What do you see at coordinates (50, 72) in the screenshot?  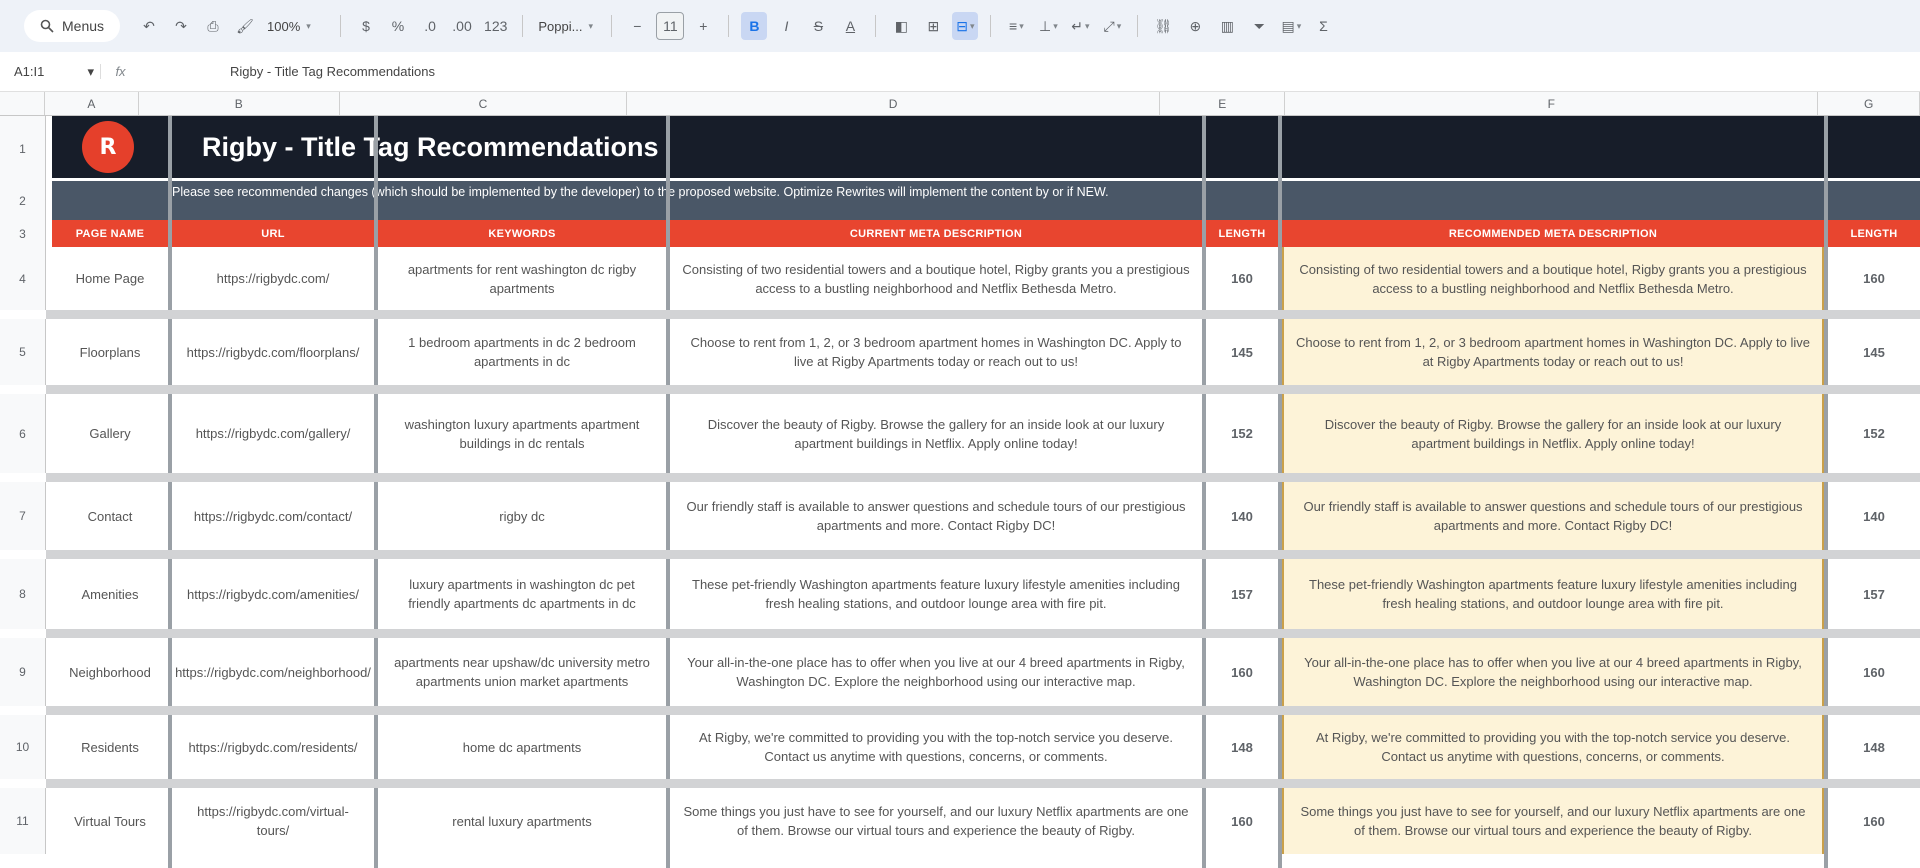 I see `name-box: A1:I1 ▾` at bounding box center [50, 72].